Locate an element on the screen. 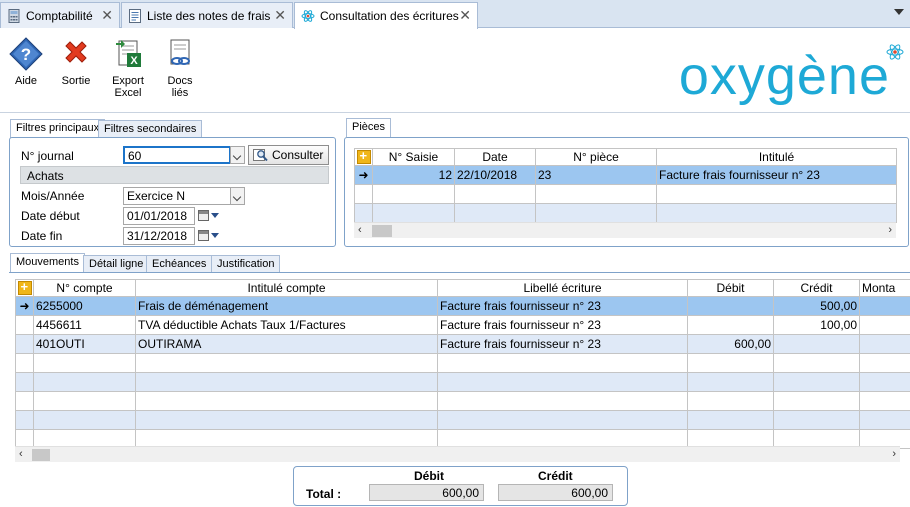 The width and height of the screenshot is (910, 507). period-dropdown-icon is located at coordinates (237, 196).